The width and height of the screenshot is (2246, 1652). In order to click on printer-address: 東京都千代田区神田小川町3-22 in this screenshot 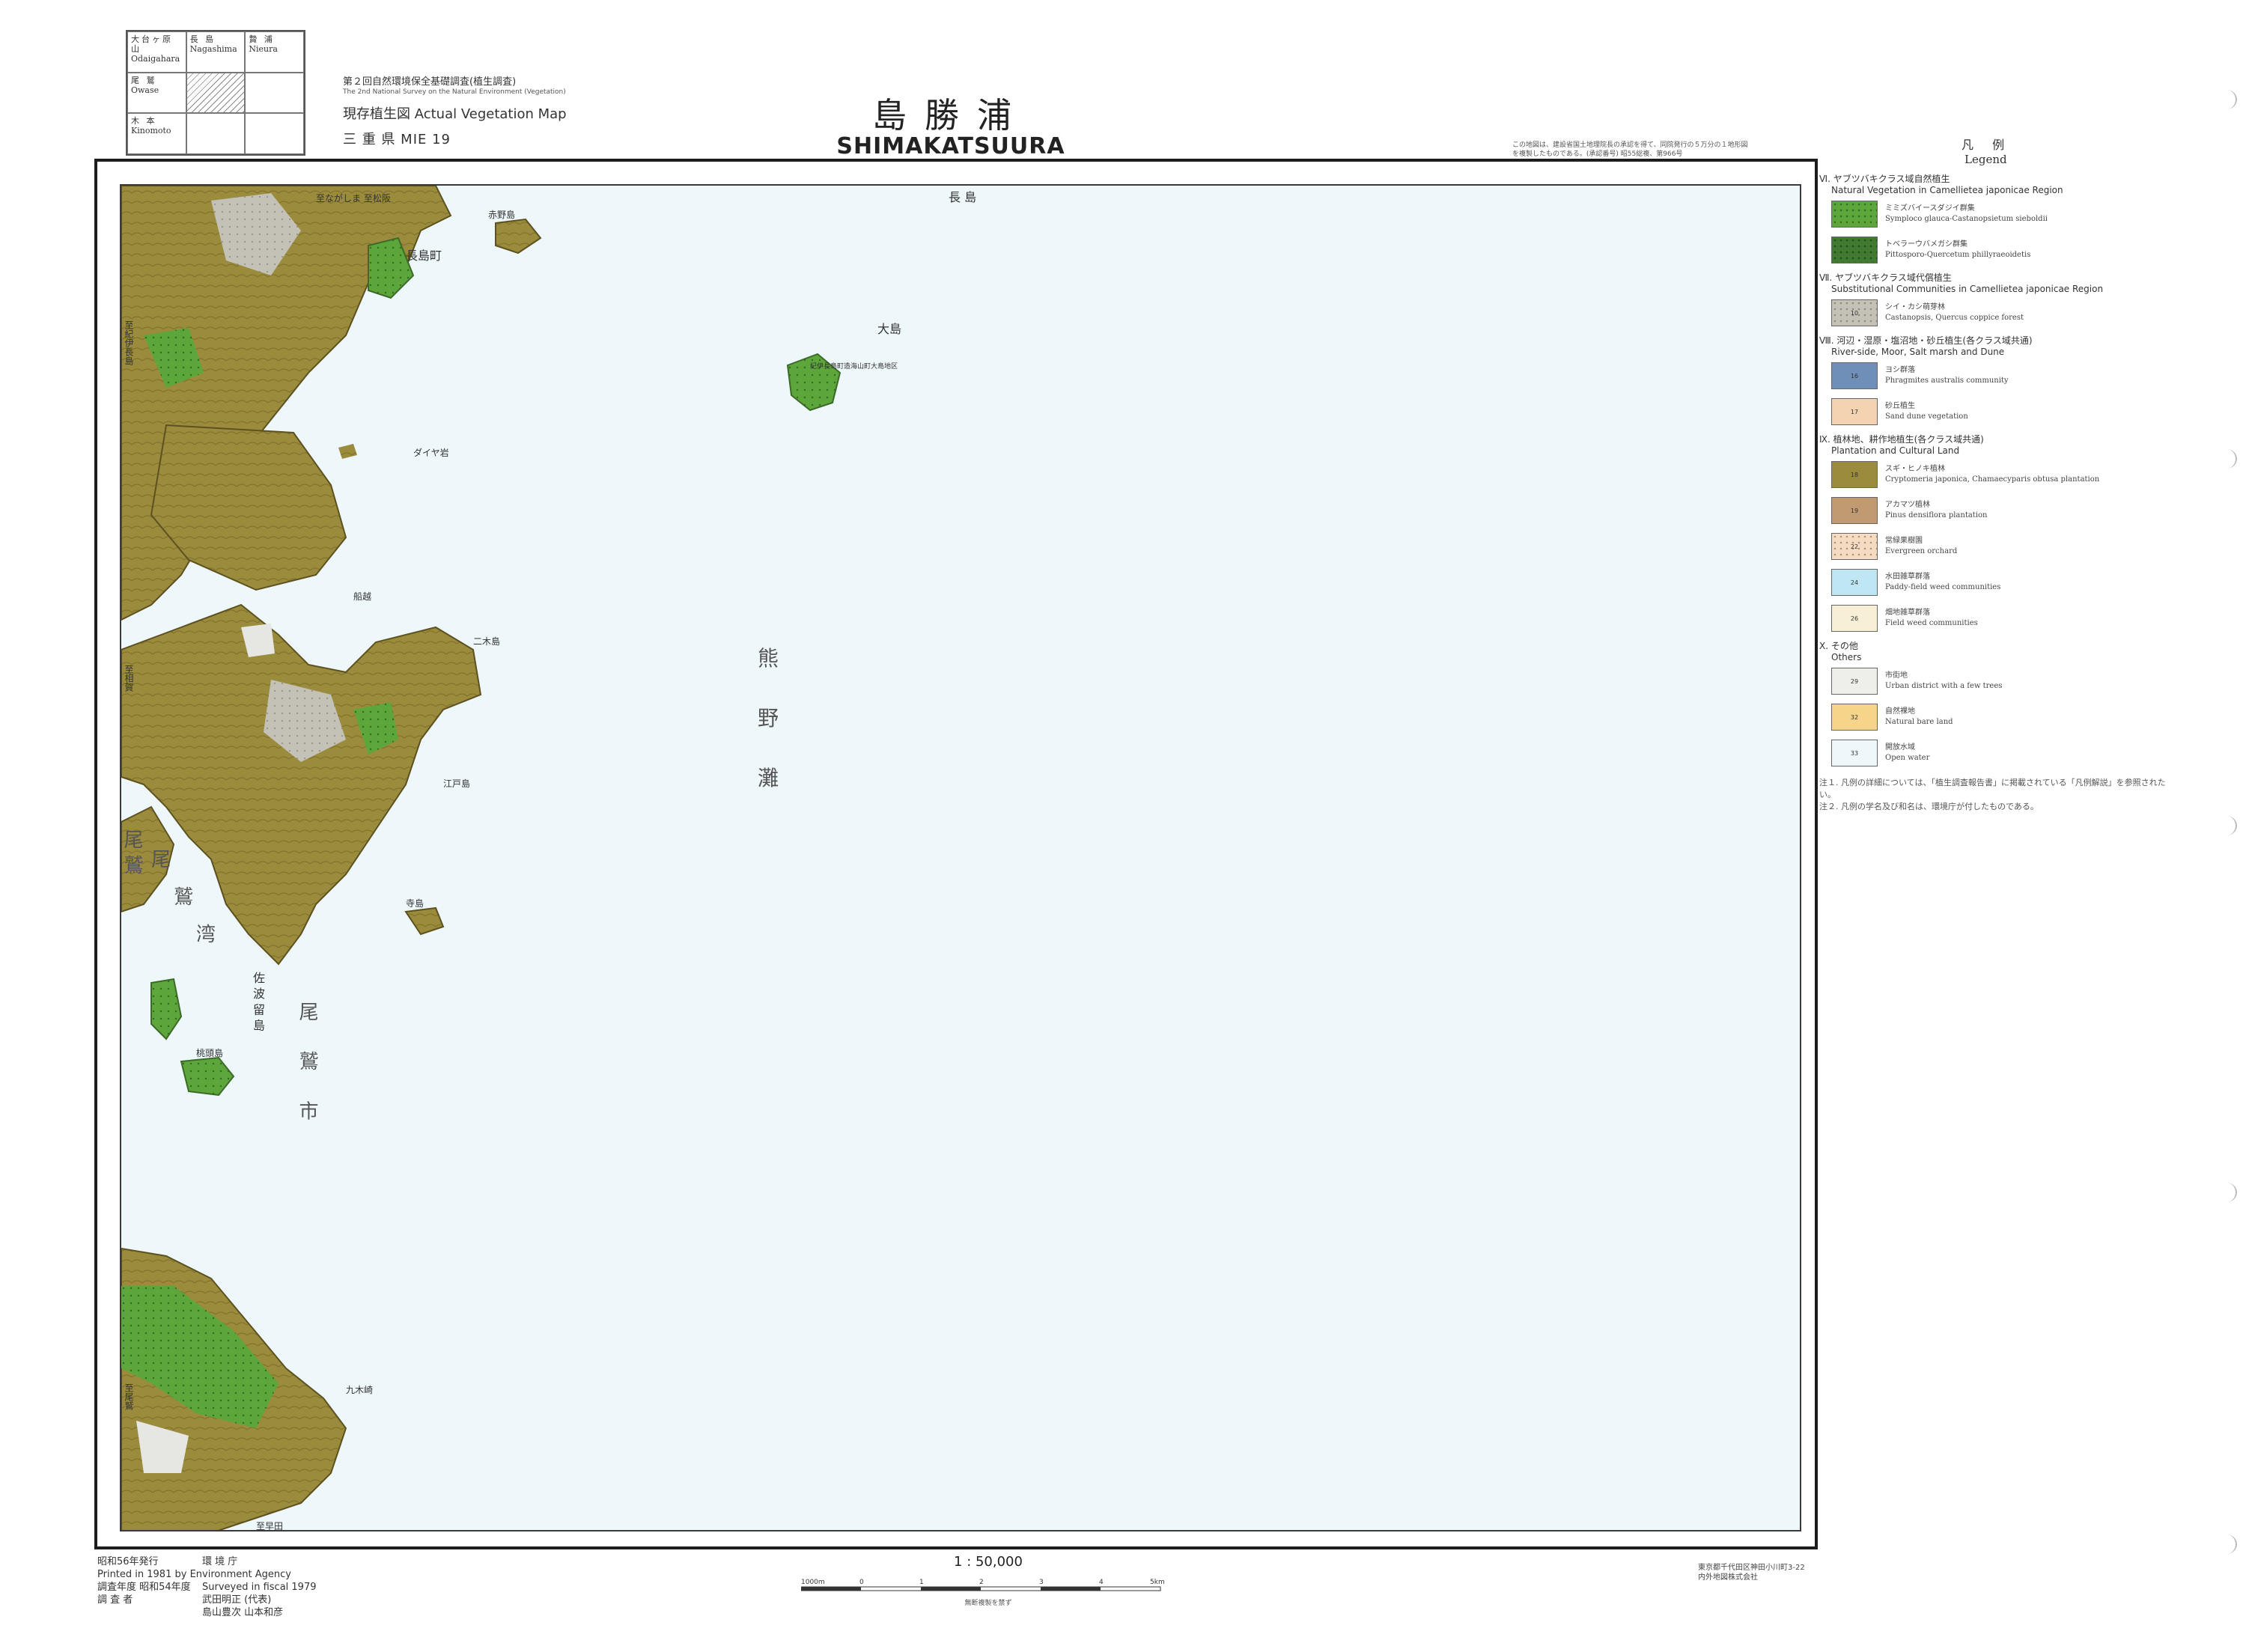, I will do `click(1751, 1568)`.